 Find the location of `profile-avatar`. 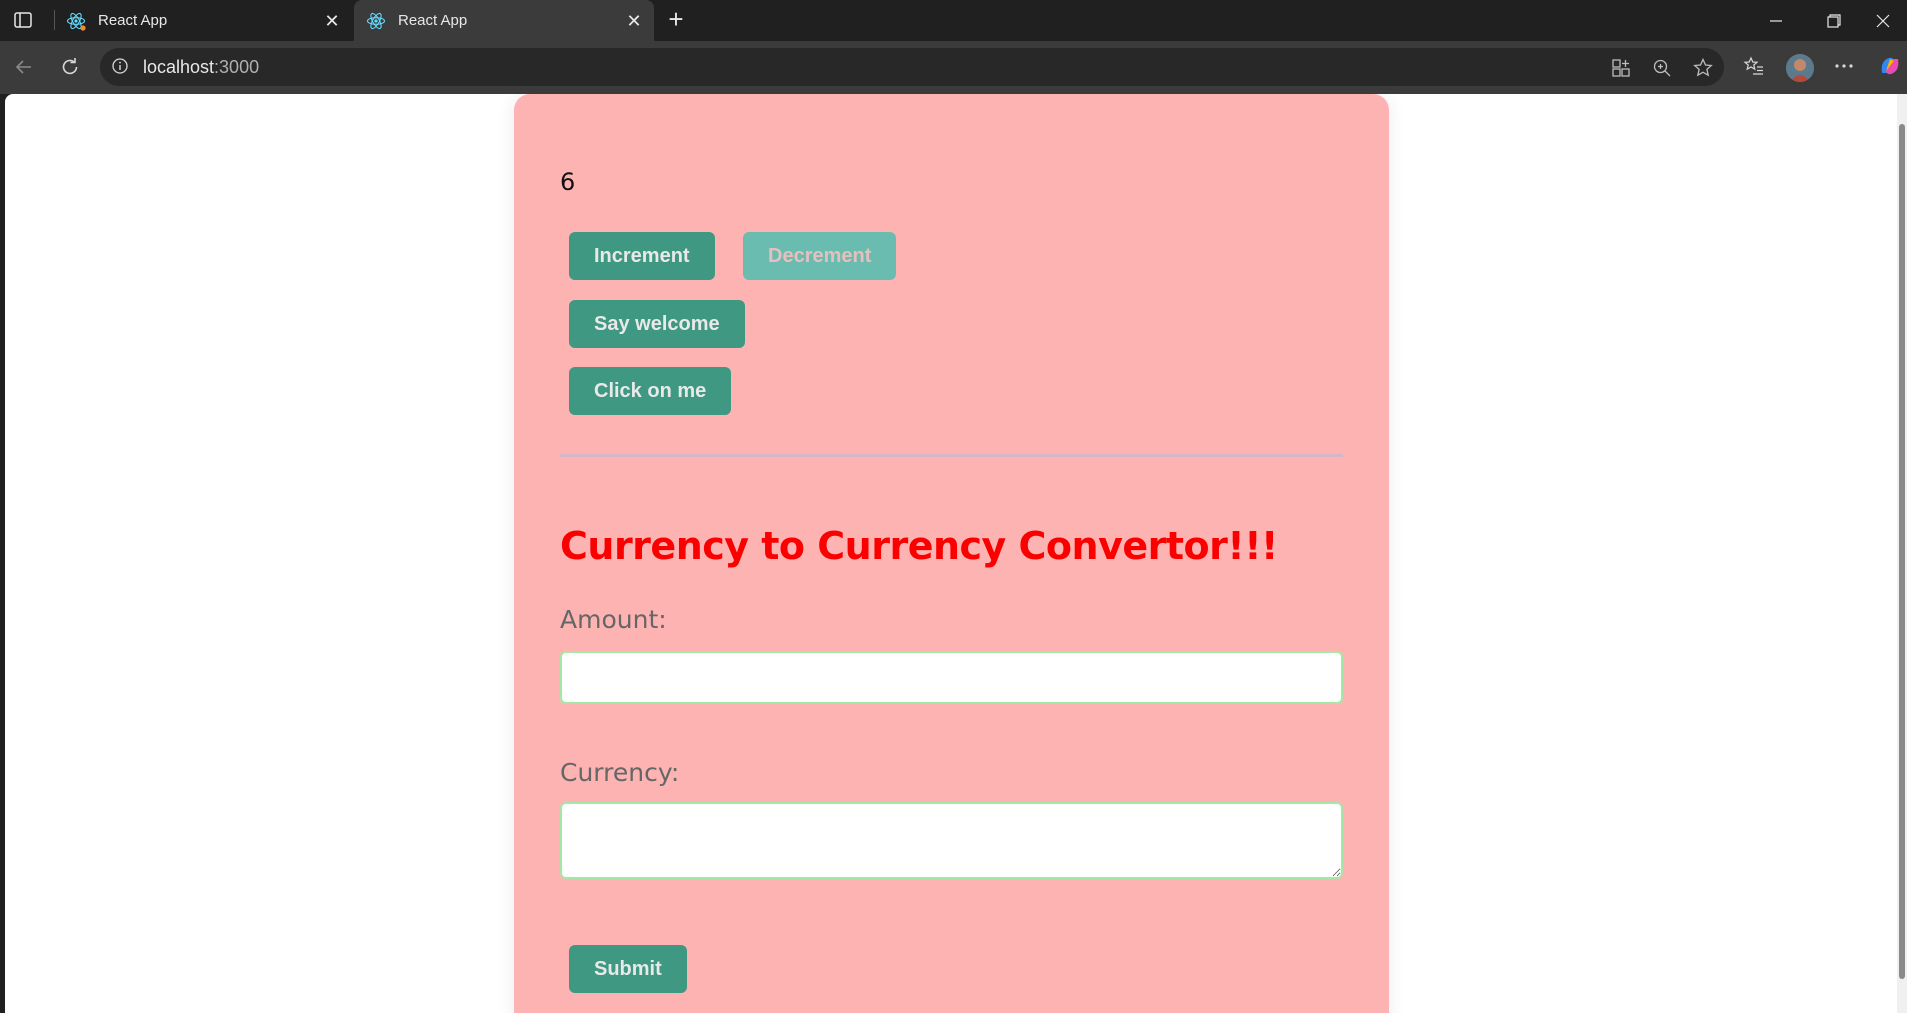

profile-avatar is located at coordinates (1800, 68).